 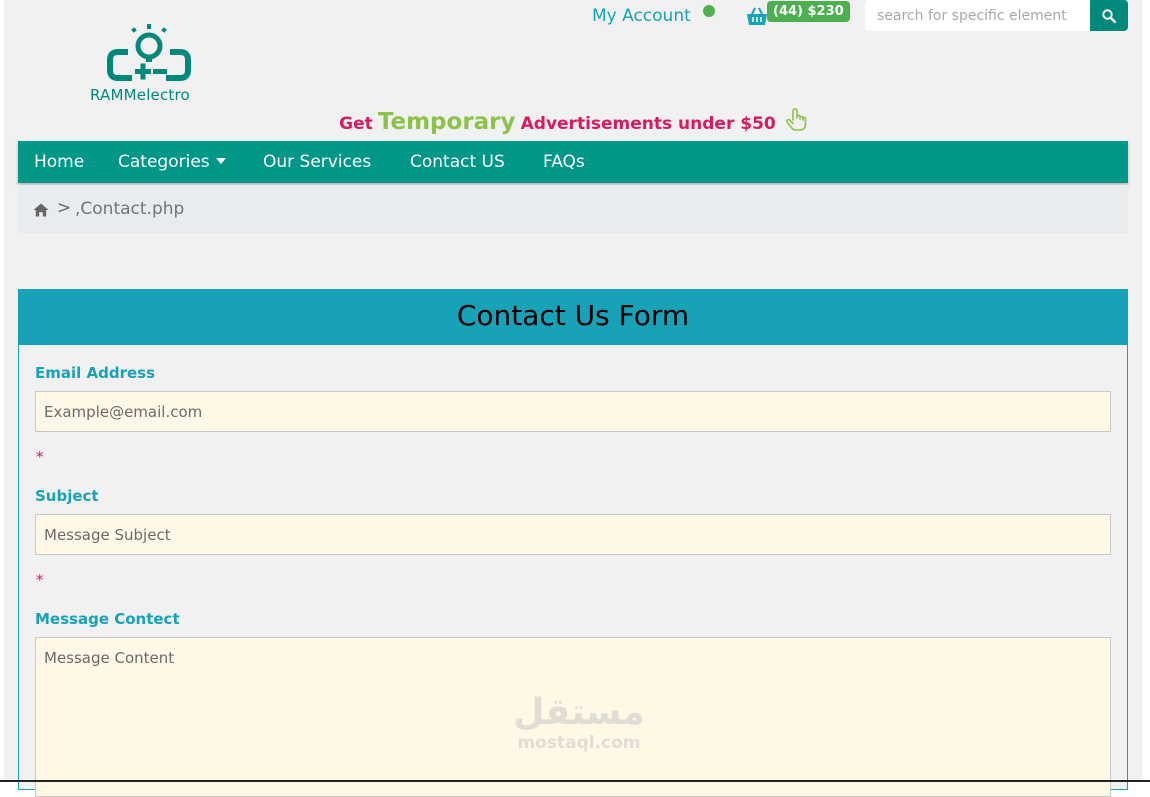 I want to click on subject-field, so click(x=573, y=534).